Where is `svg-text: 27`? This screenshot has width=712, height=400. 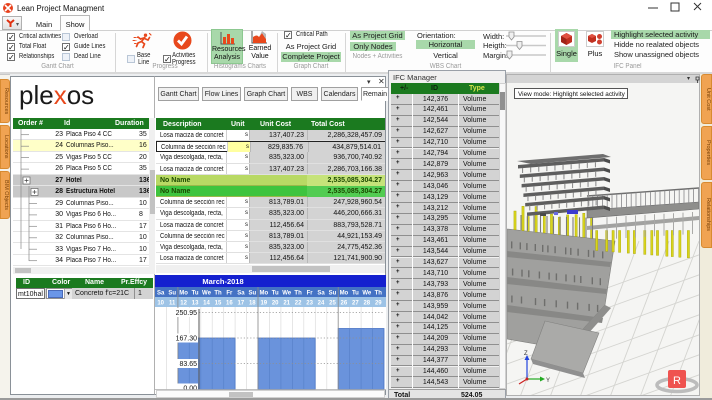 svg-text: 27 is located at coordinates (355, 304).